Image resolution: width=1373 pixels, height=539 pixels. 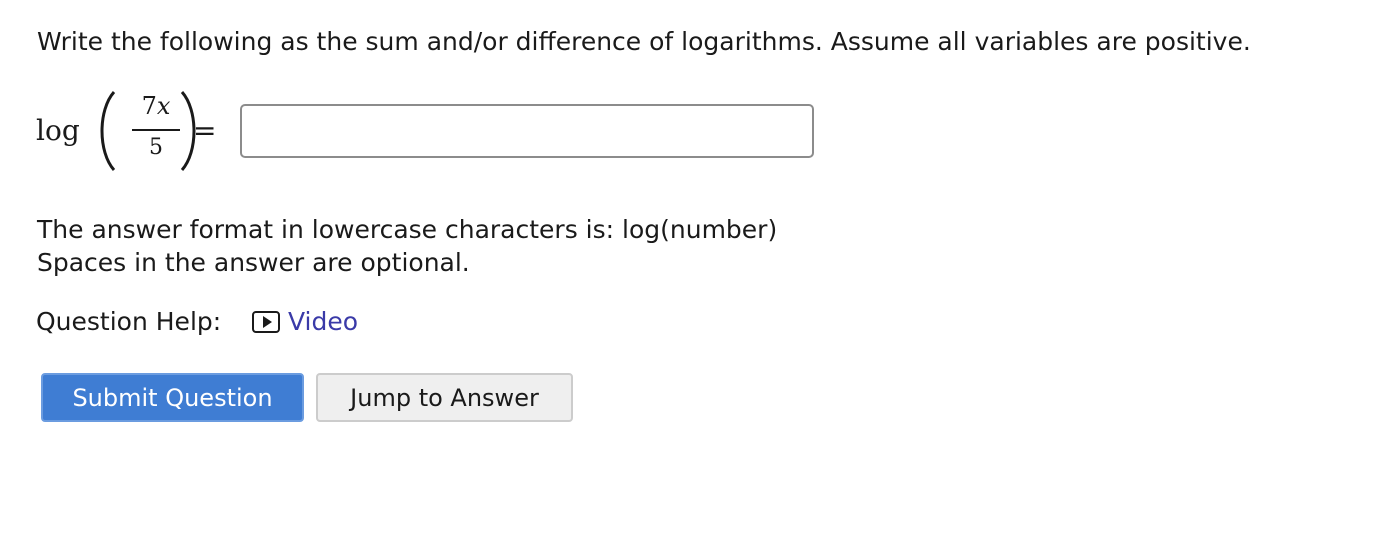 What do you see at coordinates (323, 321) in the screenshot?
I see `video-link-label: Video` at bounding box center [323, 321].